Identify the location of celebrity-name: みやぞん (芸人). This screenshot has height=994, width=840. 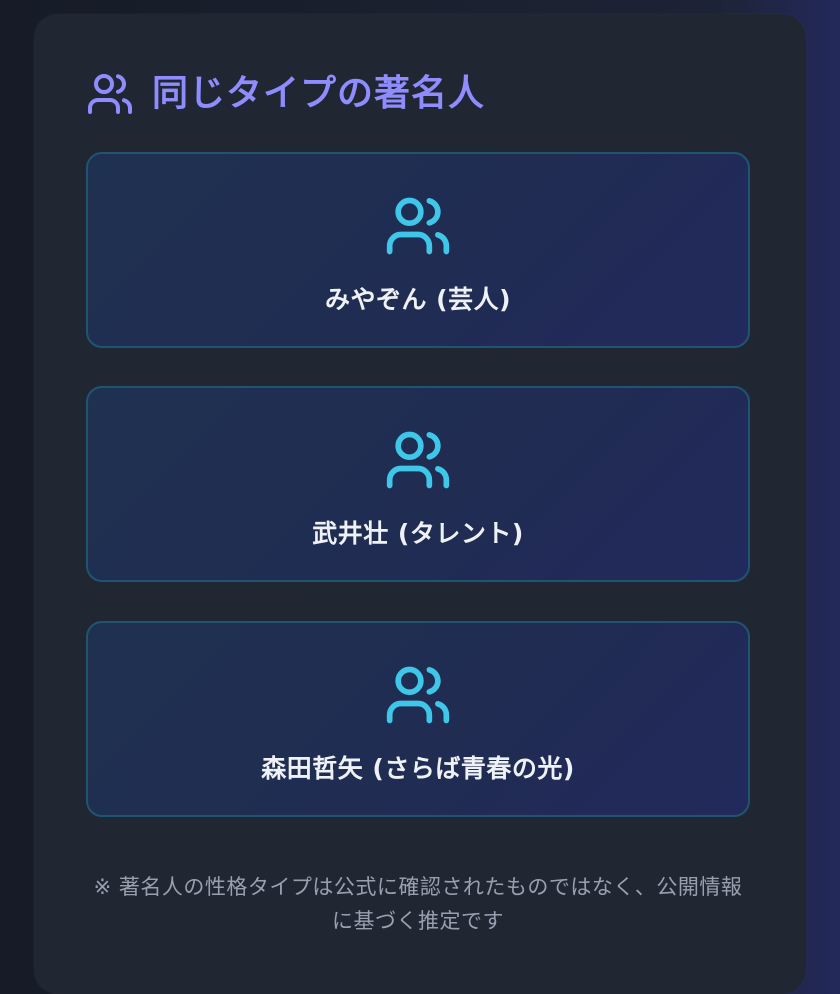
(418, 299).